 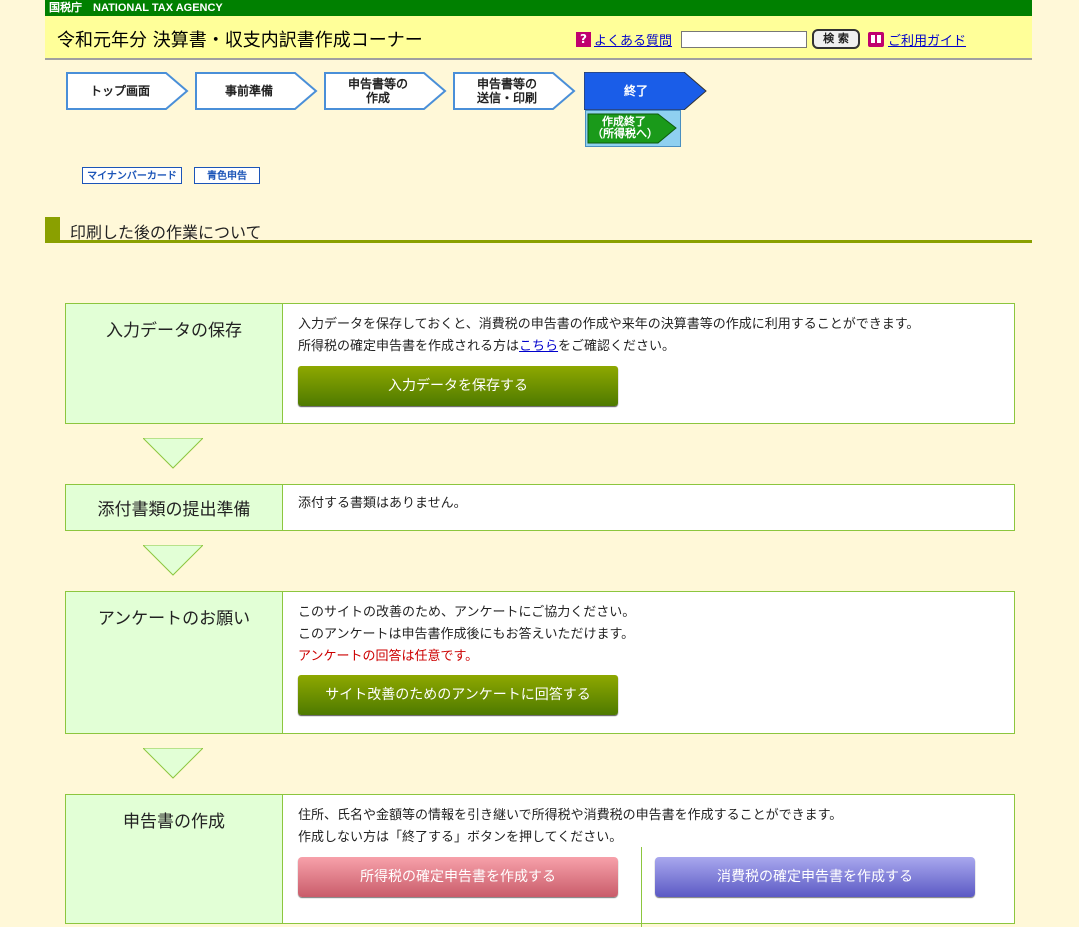 I want to click on save-note-post: をご確認ください。, so click(x=617, y=346).